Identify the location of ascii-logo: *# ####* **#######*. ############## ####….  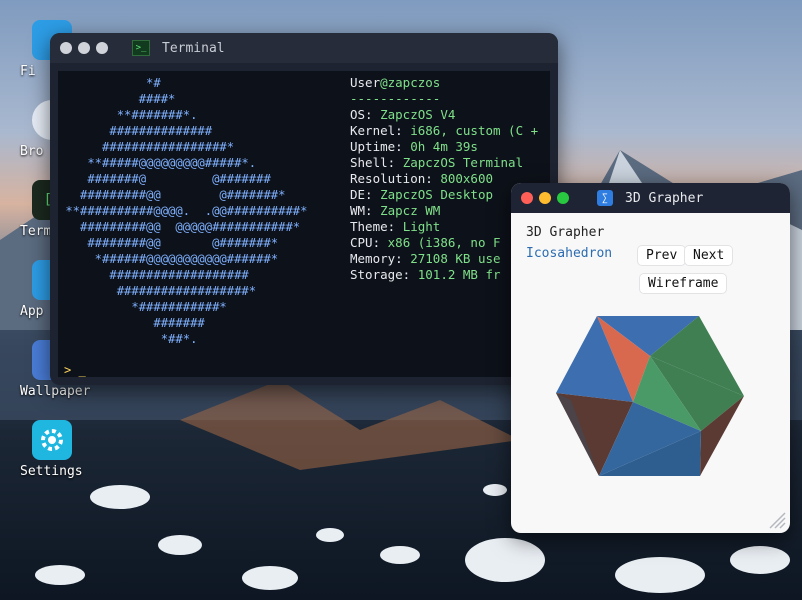
(186, 211).